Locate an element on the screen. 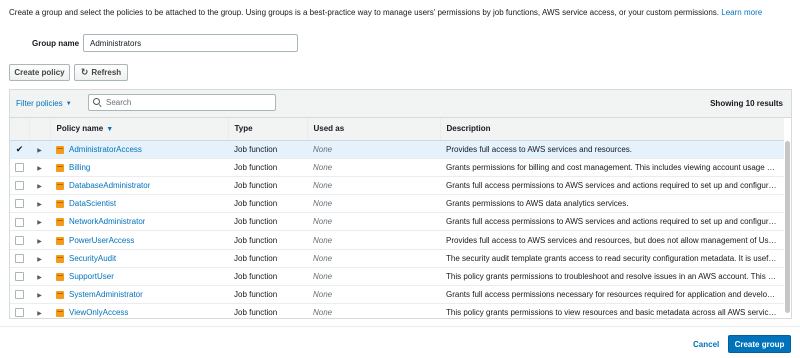 This screenshot has height=358, width=800. policy-name-link: SupportUser is located at coordinates (91, 276).